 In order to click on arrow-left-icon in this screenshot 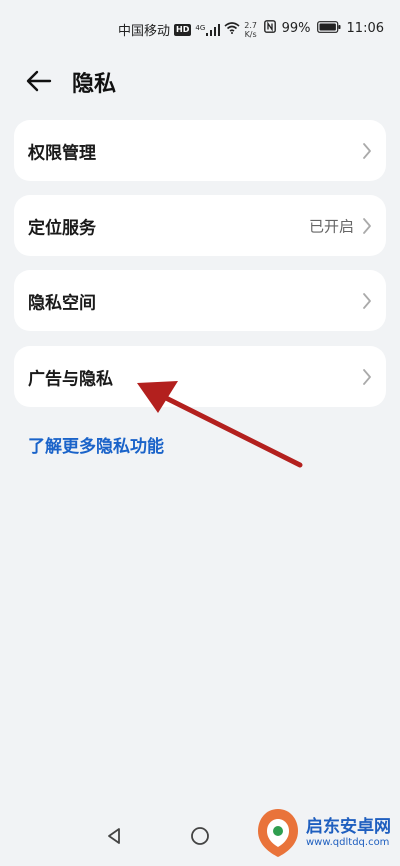, I will do `click(39, 81)`.